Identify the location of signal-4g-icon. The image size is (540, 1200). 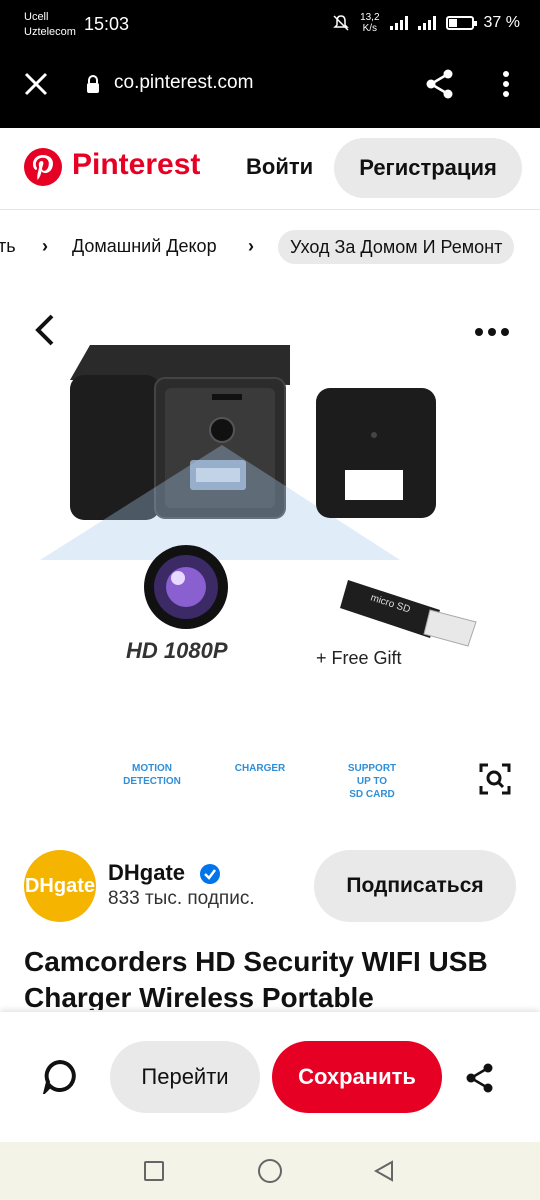
(426, 23).